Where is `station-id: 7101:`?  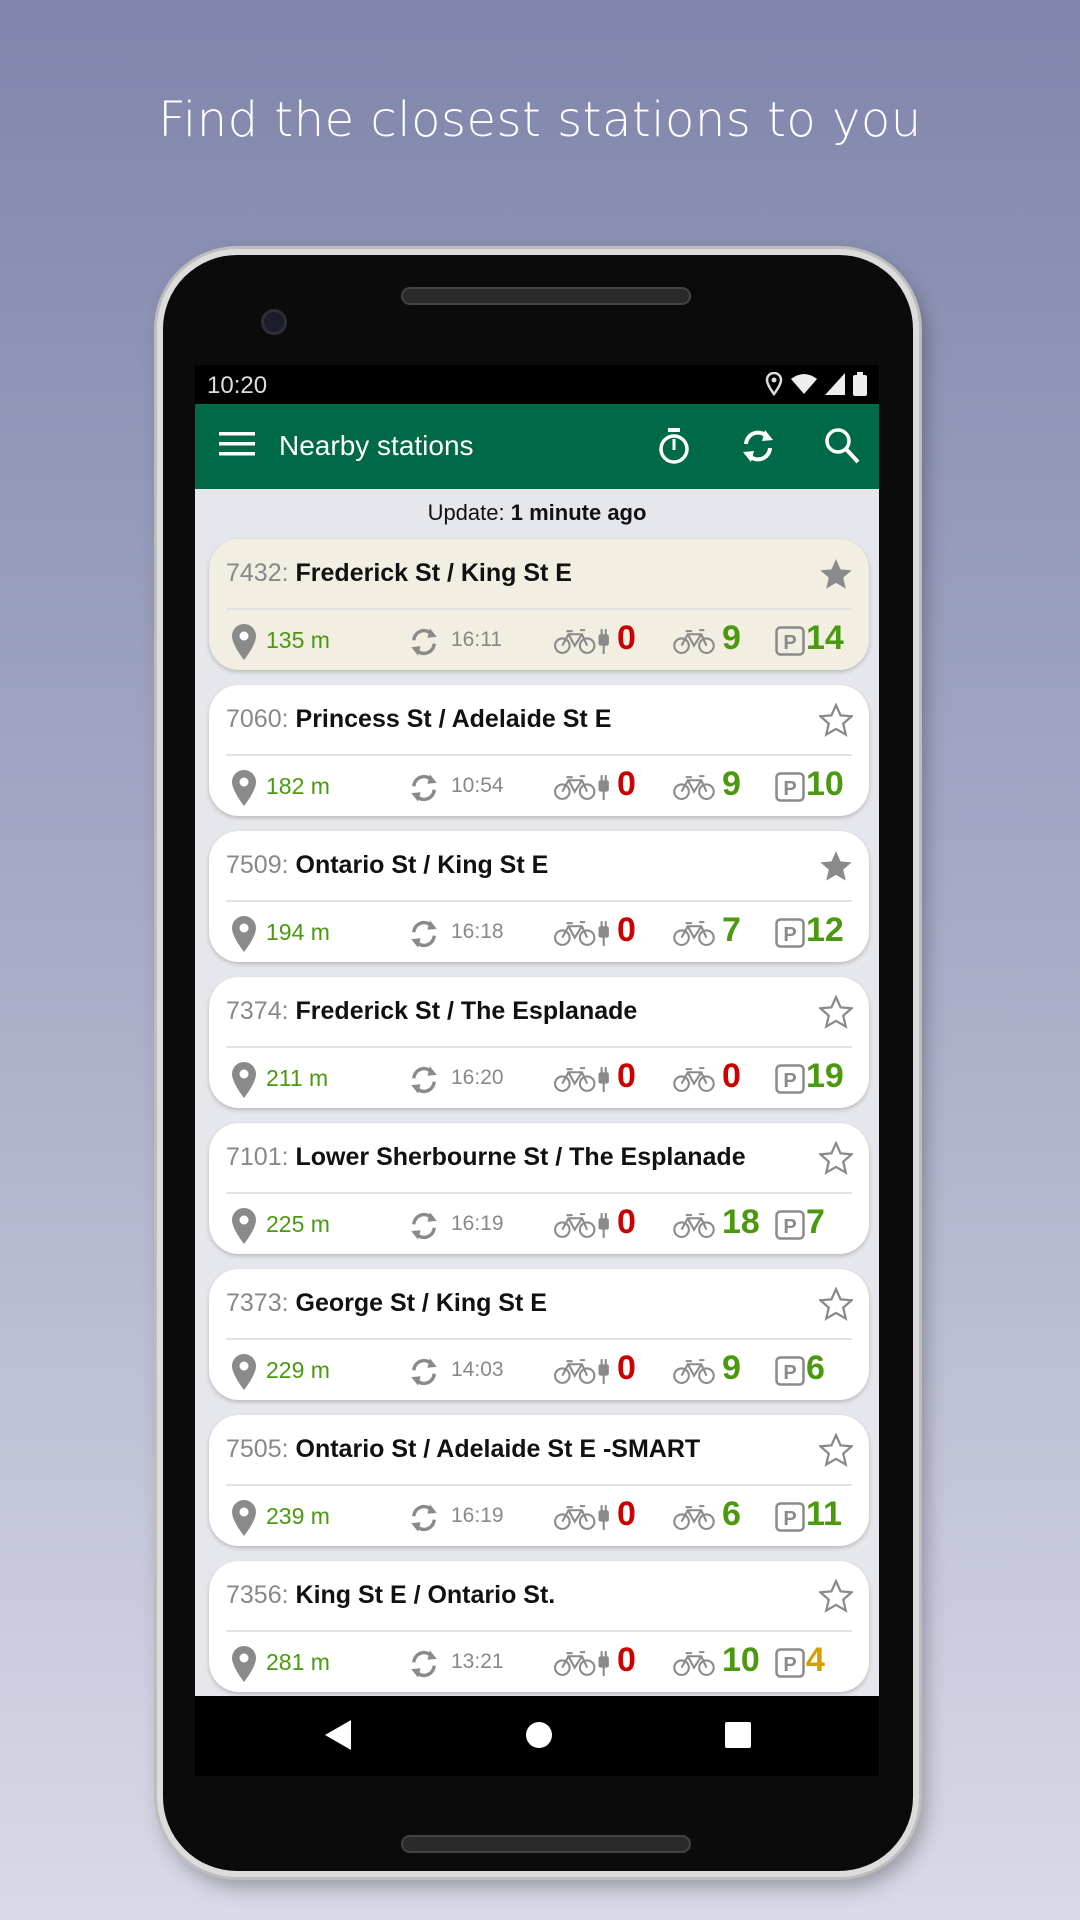 station-id: 7101: is located at coordinates (257, 1157).